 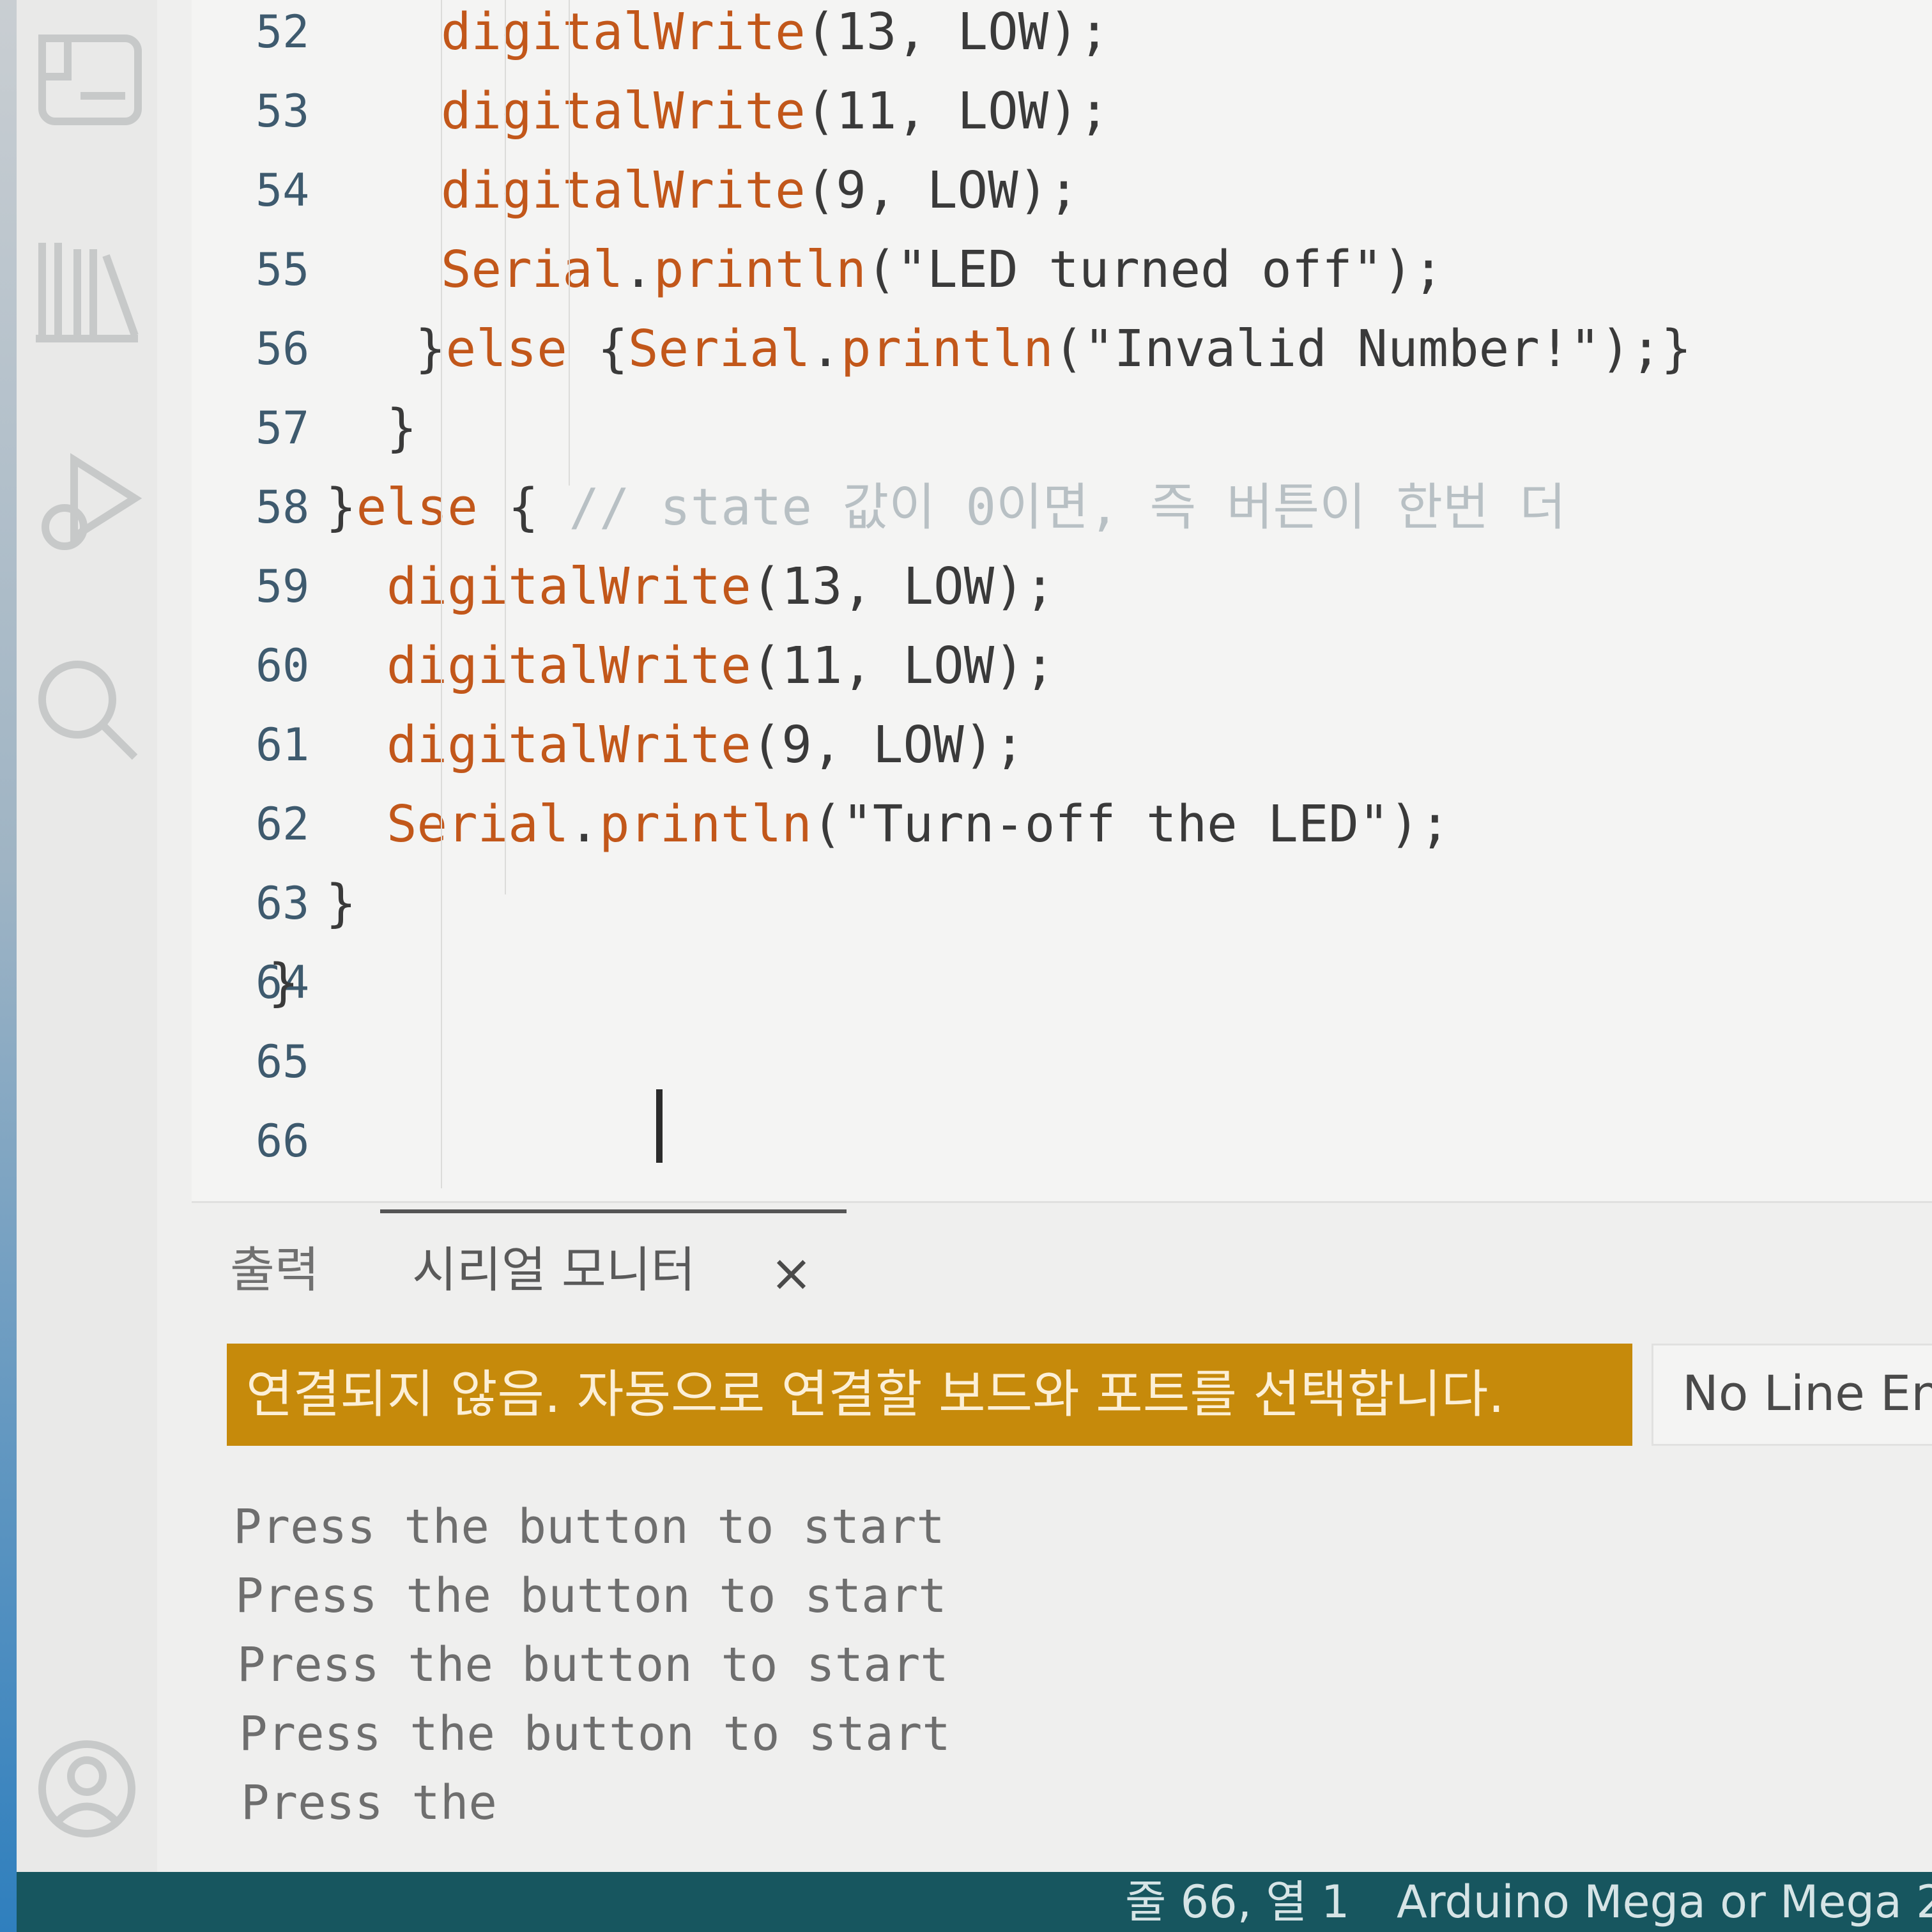 I want to click on line-number: 56, so click(x=283, y=349).